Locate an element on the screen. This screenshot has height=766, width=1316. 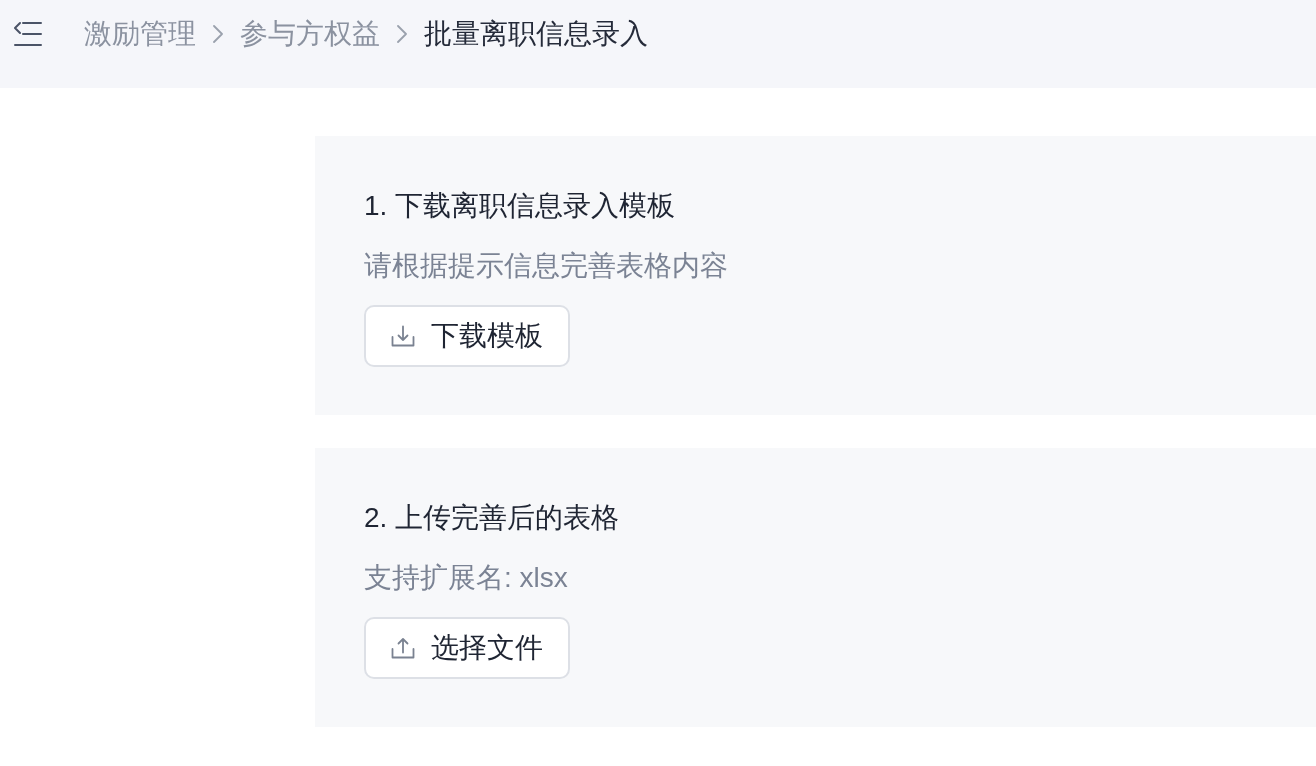
step-hint: 请根据提示信息完善表格内容 is located at coordinates (546, 266).